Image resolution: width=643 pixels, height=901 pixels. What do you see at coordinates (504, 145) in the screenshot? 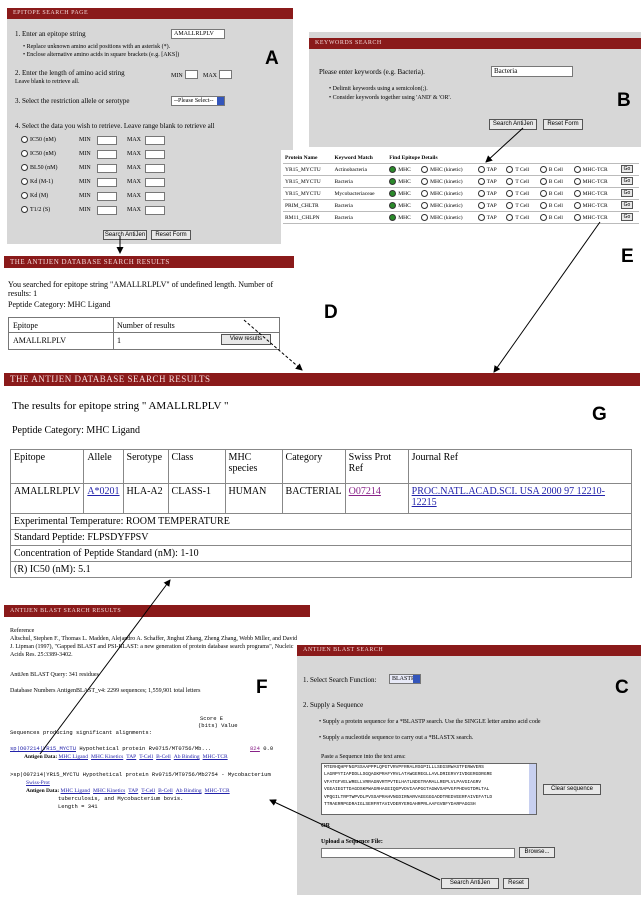
I see `arrow-b-to-e` at bounding box center [504, 145].